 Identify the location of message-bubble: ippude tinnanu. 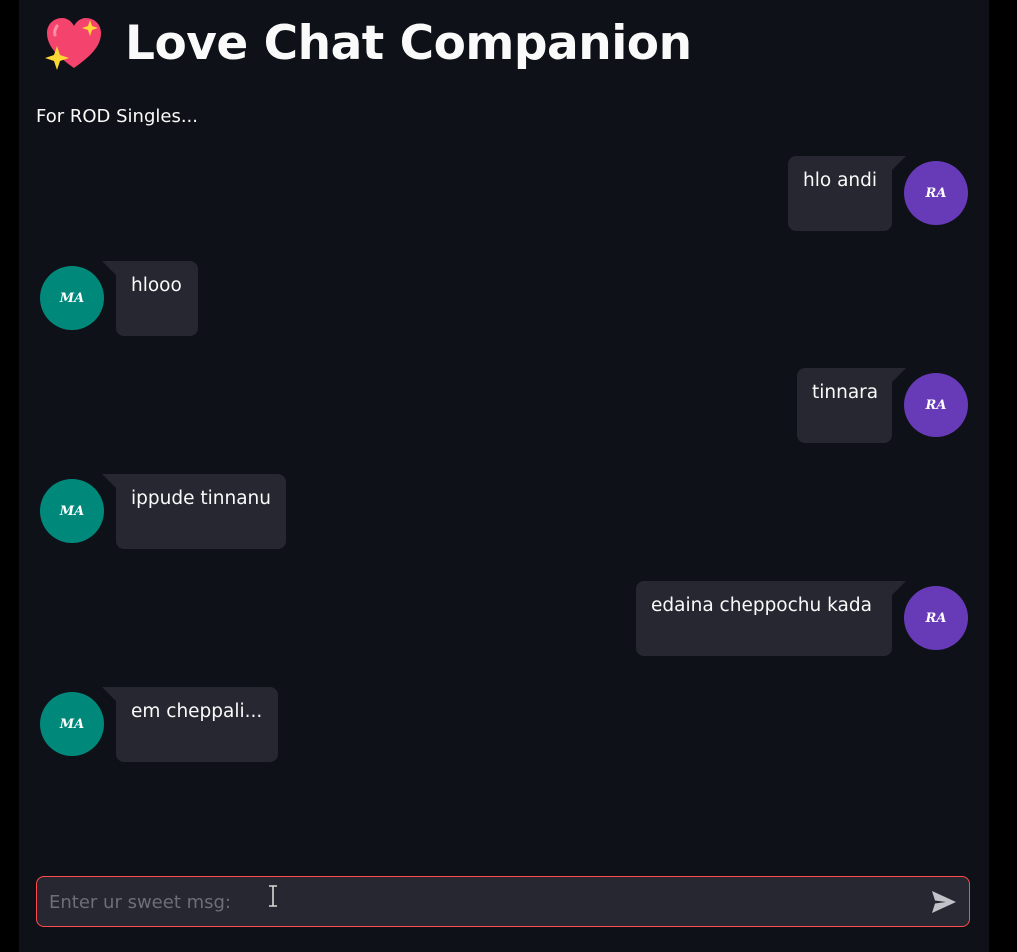
(194, 511).